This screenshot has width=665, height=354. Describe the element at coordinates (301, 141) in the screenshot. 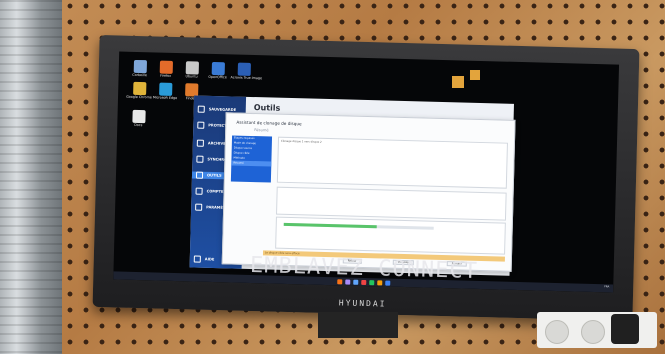

I see `summary-text: Clonage disque 1 vers disque 2` at that location.